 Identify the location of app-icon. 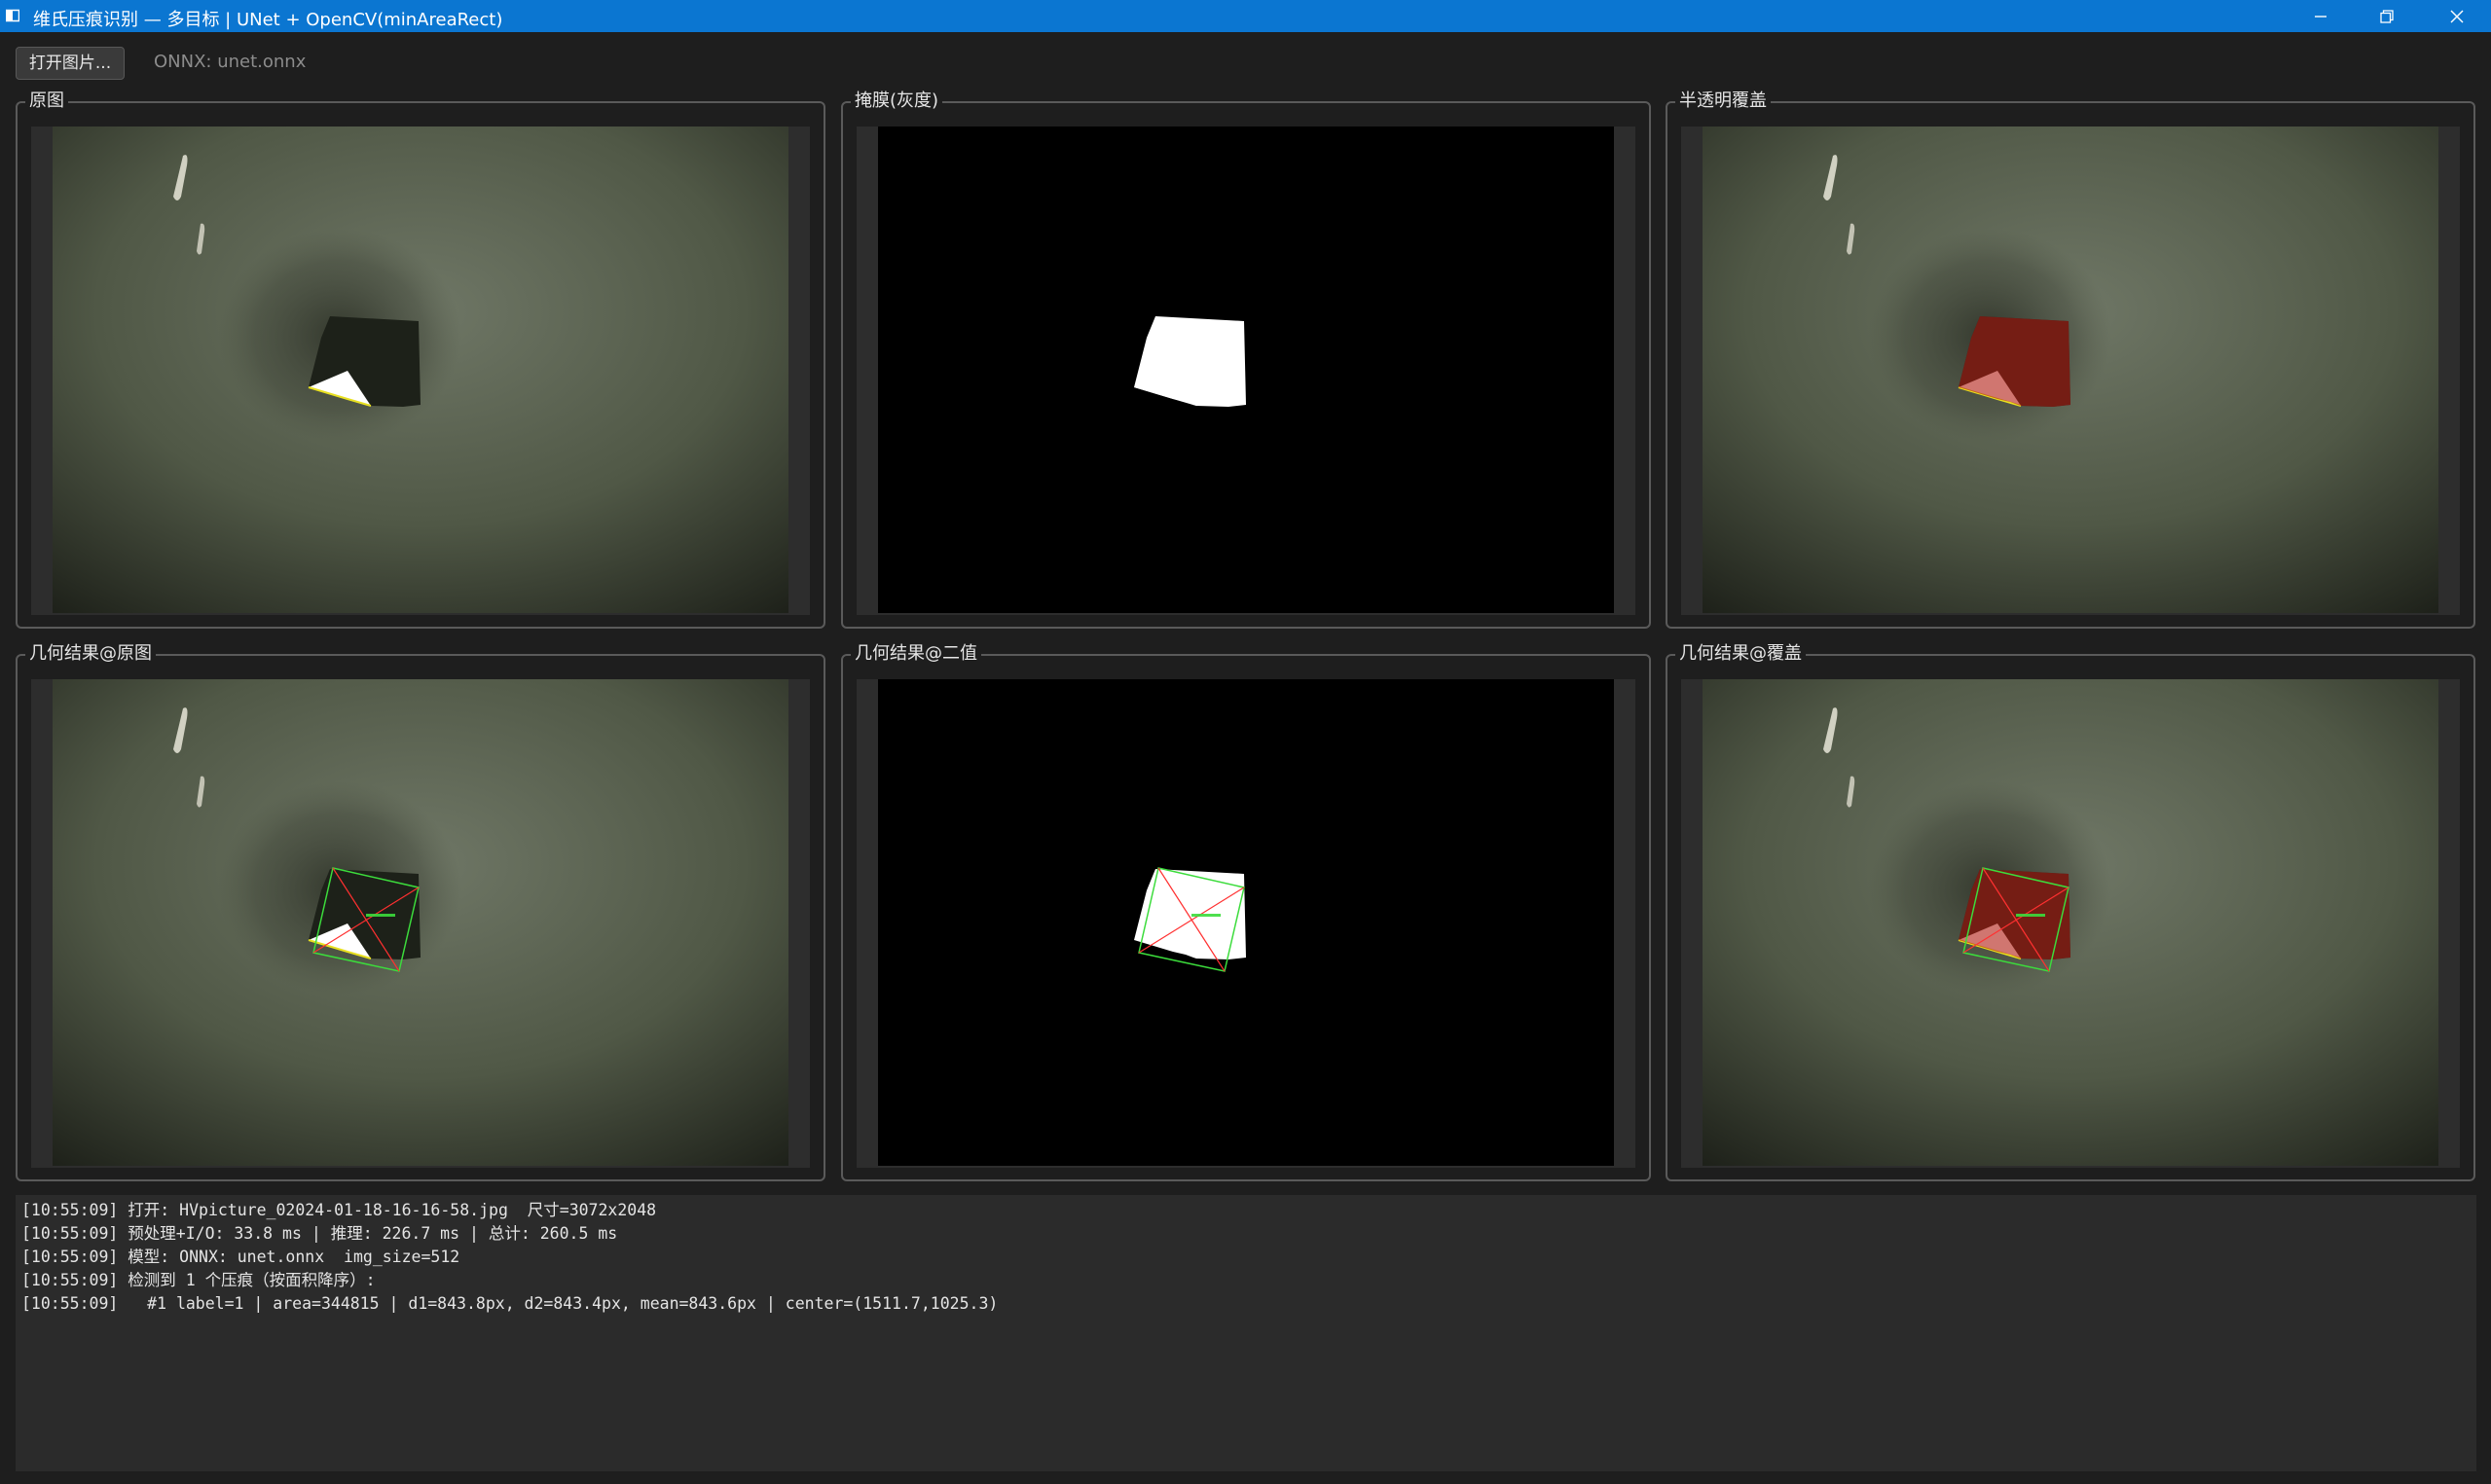
(12, 16).